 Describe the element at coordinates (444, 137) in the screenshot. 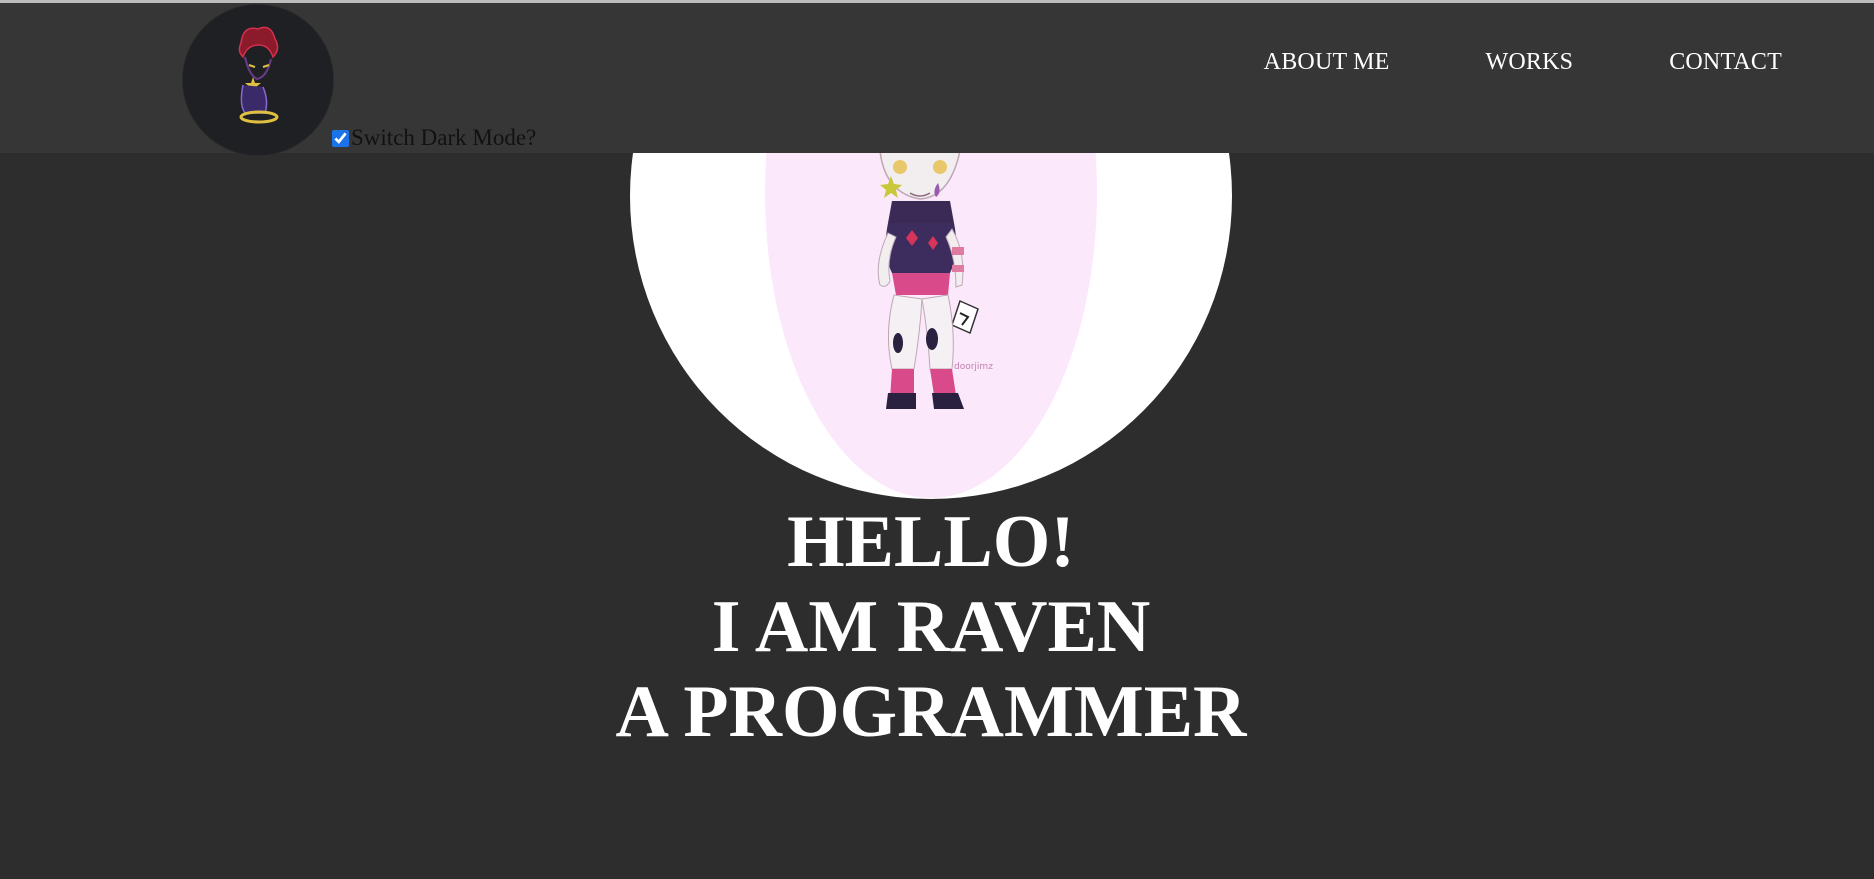

I see `dark-mode-label: Switch Dark Mode?` at that location.